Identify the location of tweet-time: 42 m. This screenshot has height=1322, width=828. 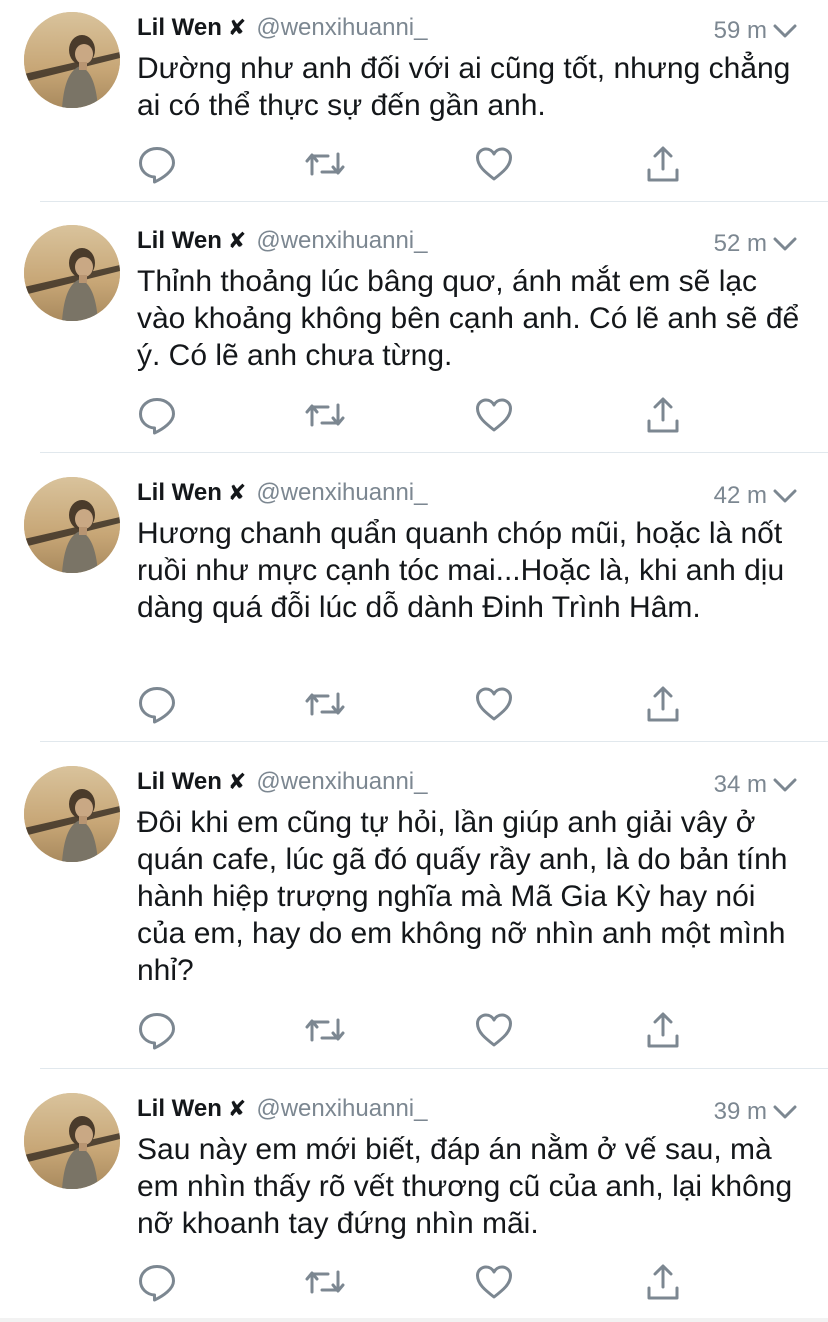
(740, 496).